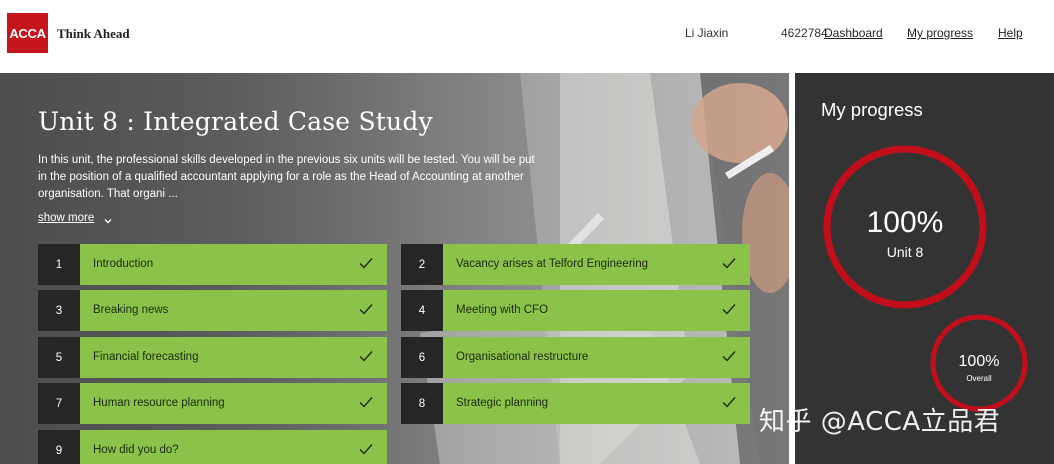 This screenshot has height=464, width=1054. Describe the element at coordinates (804, 33) in the screenshot. I see `user-id: 4622784` at that location.